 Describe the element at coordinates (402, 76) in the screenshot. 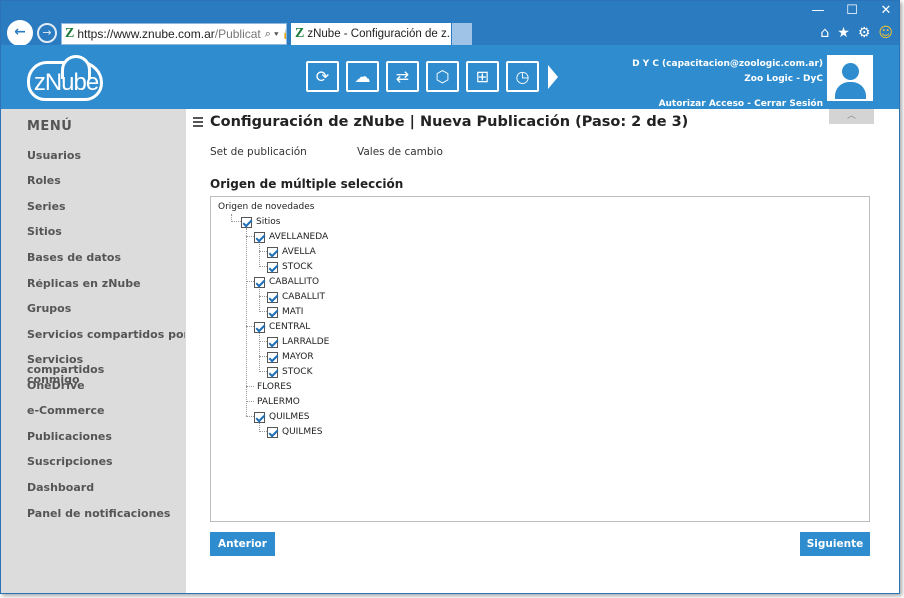

I see `transfer-icon: ⇄` at that location.